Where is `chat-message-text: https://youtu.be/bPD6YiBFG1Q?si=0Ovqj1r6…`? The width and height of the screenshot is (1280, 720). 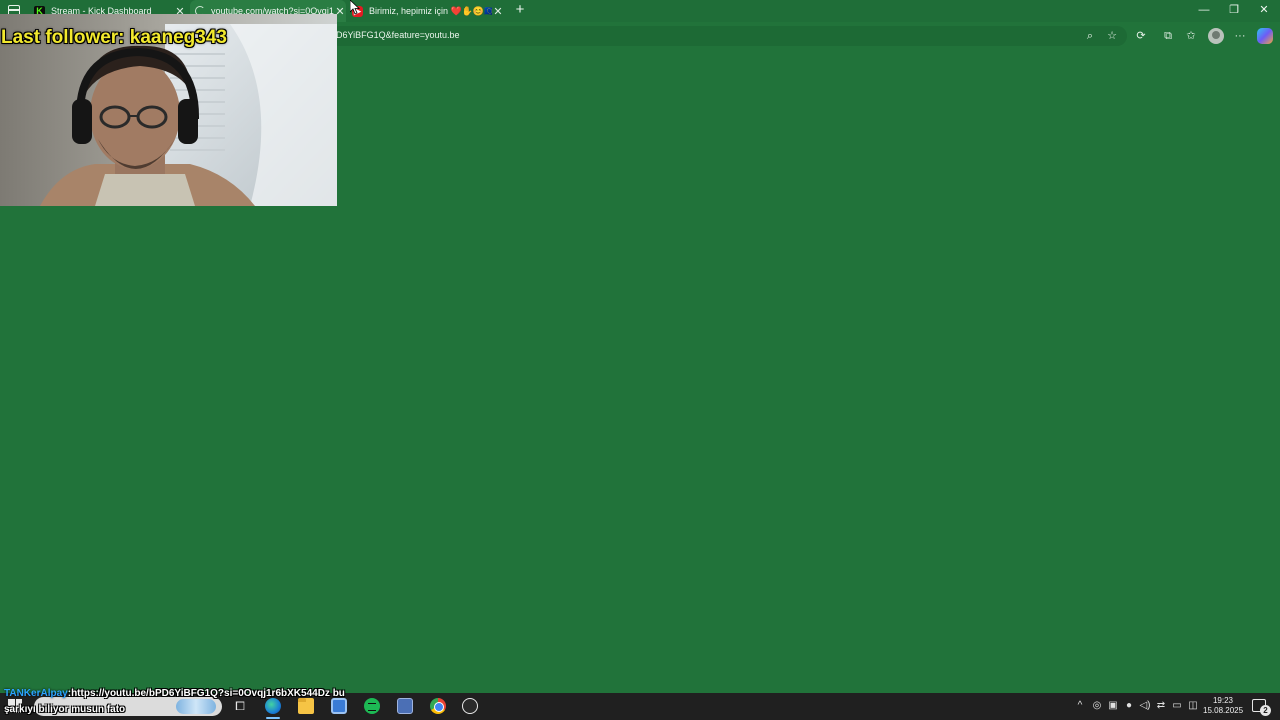 chat-message-text: https://youtu.be/bPD6YiBFG1Q?si=0Ovqj1r6… is located at coordinates (208, 693).